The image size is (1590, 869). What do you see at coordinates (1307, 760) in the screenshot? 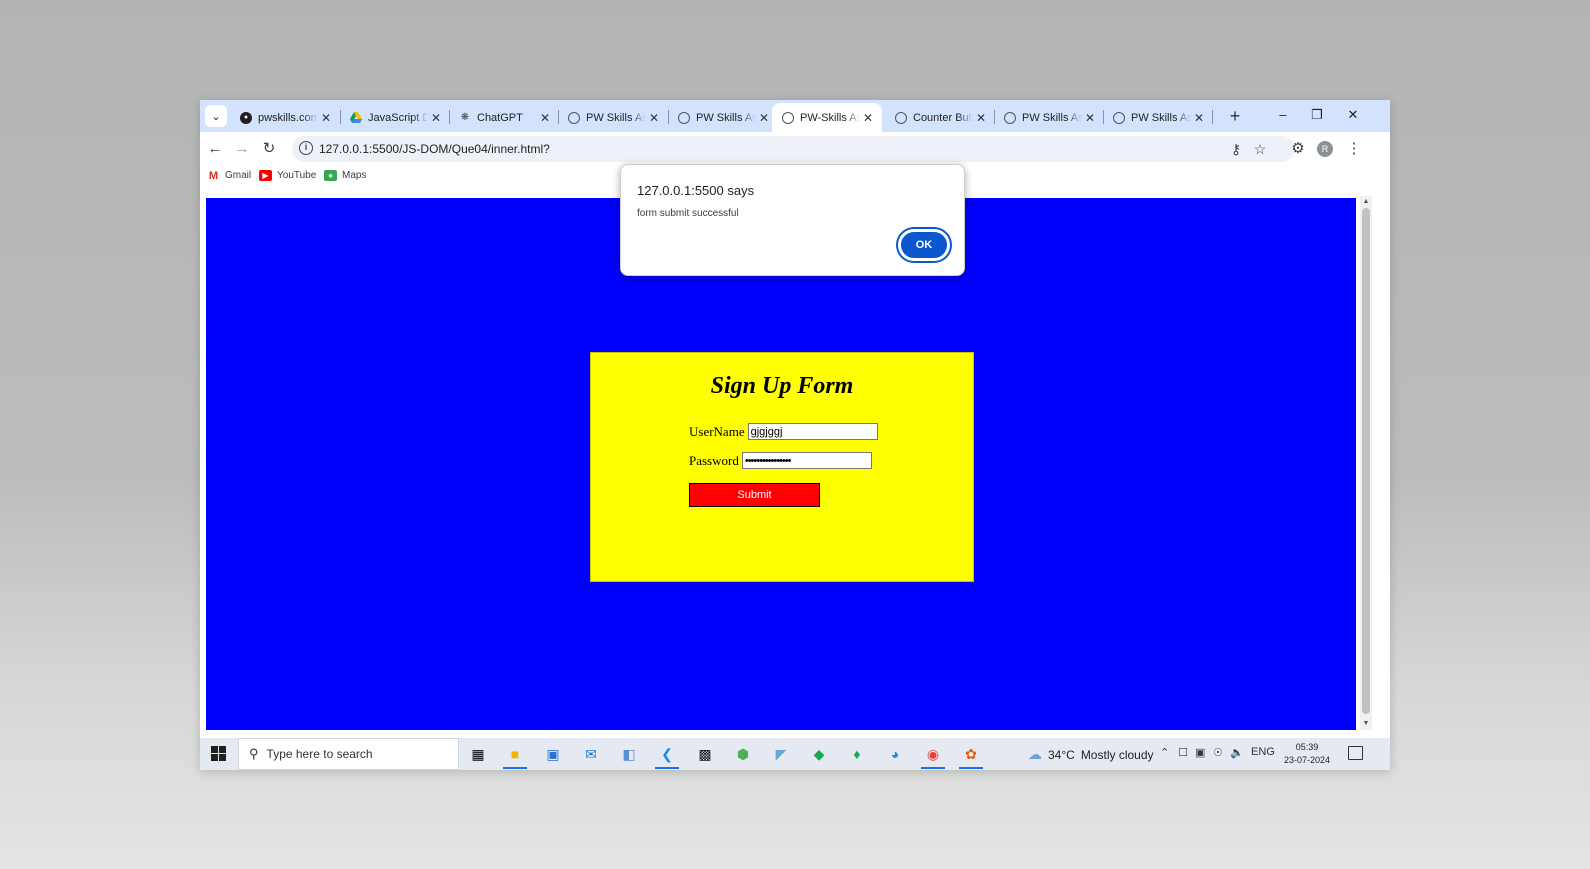
I see `clock-date: 23-07-2024` at bounding box center [1307, 760].